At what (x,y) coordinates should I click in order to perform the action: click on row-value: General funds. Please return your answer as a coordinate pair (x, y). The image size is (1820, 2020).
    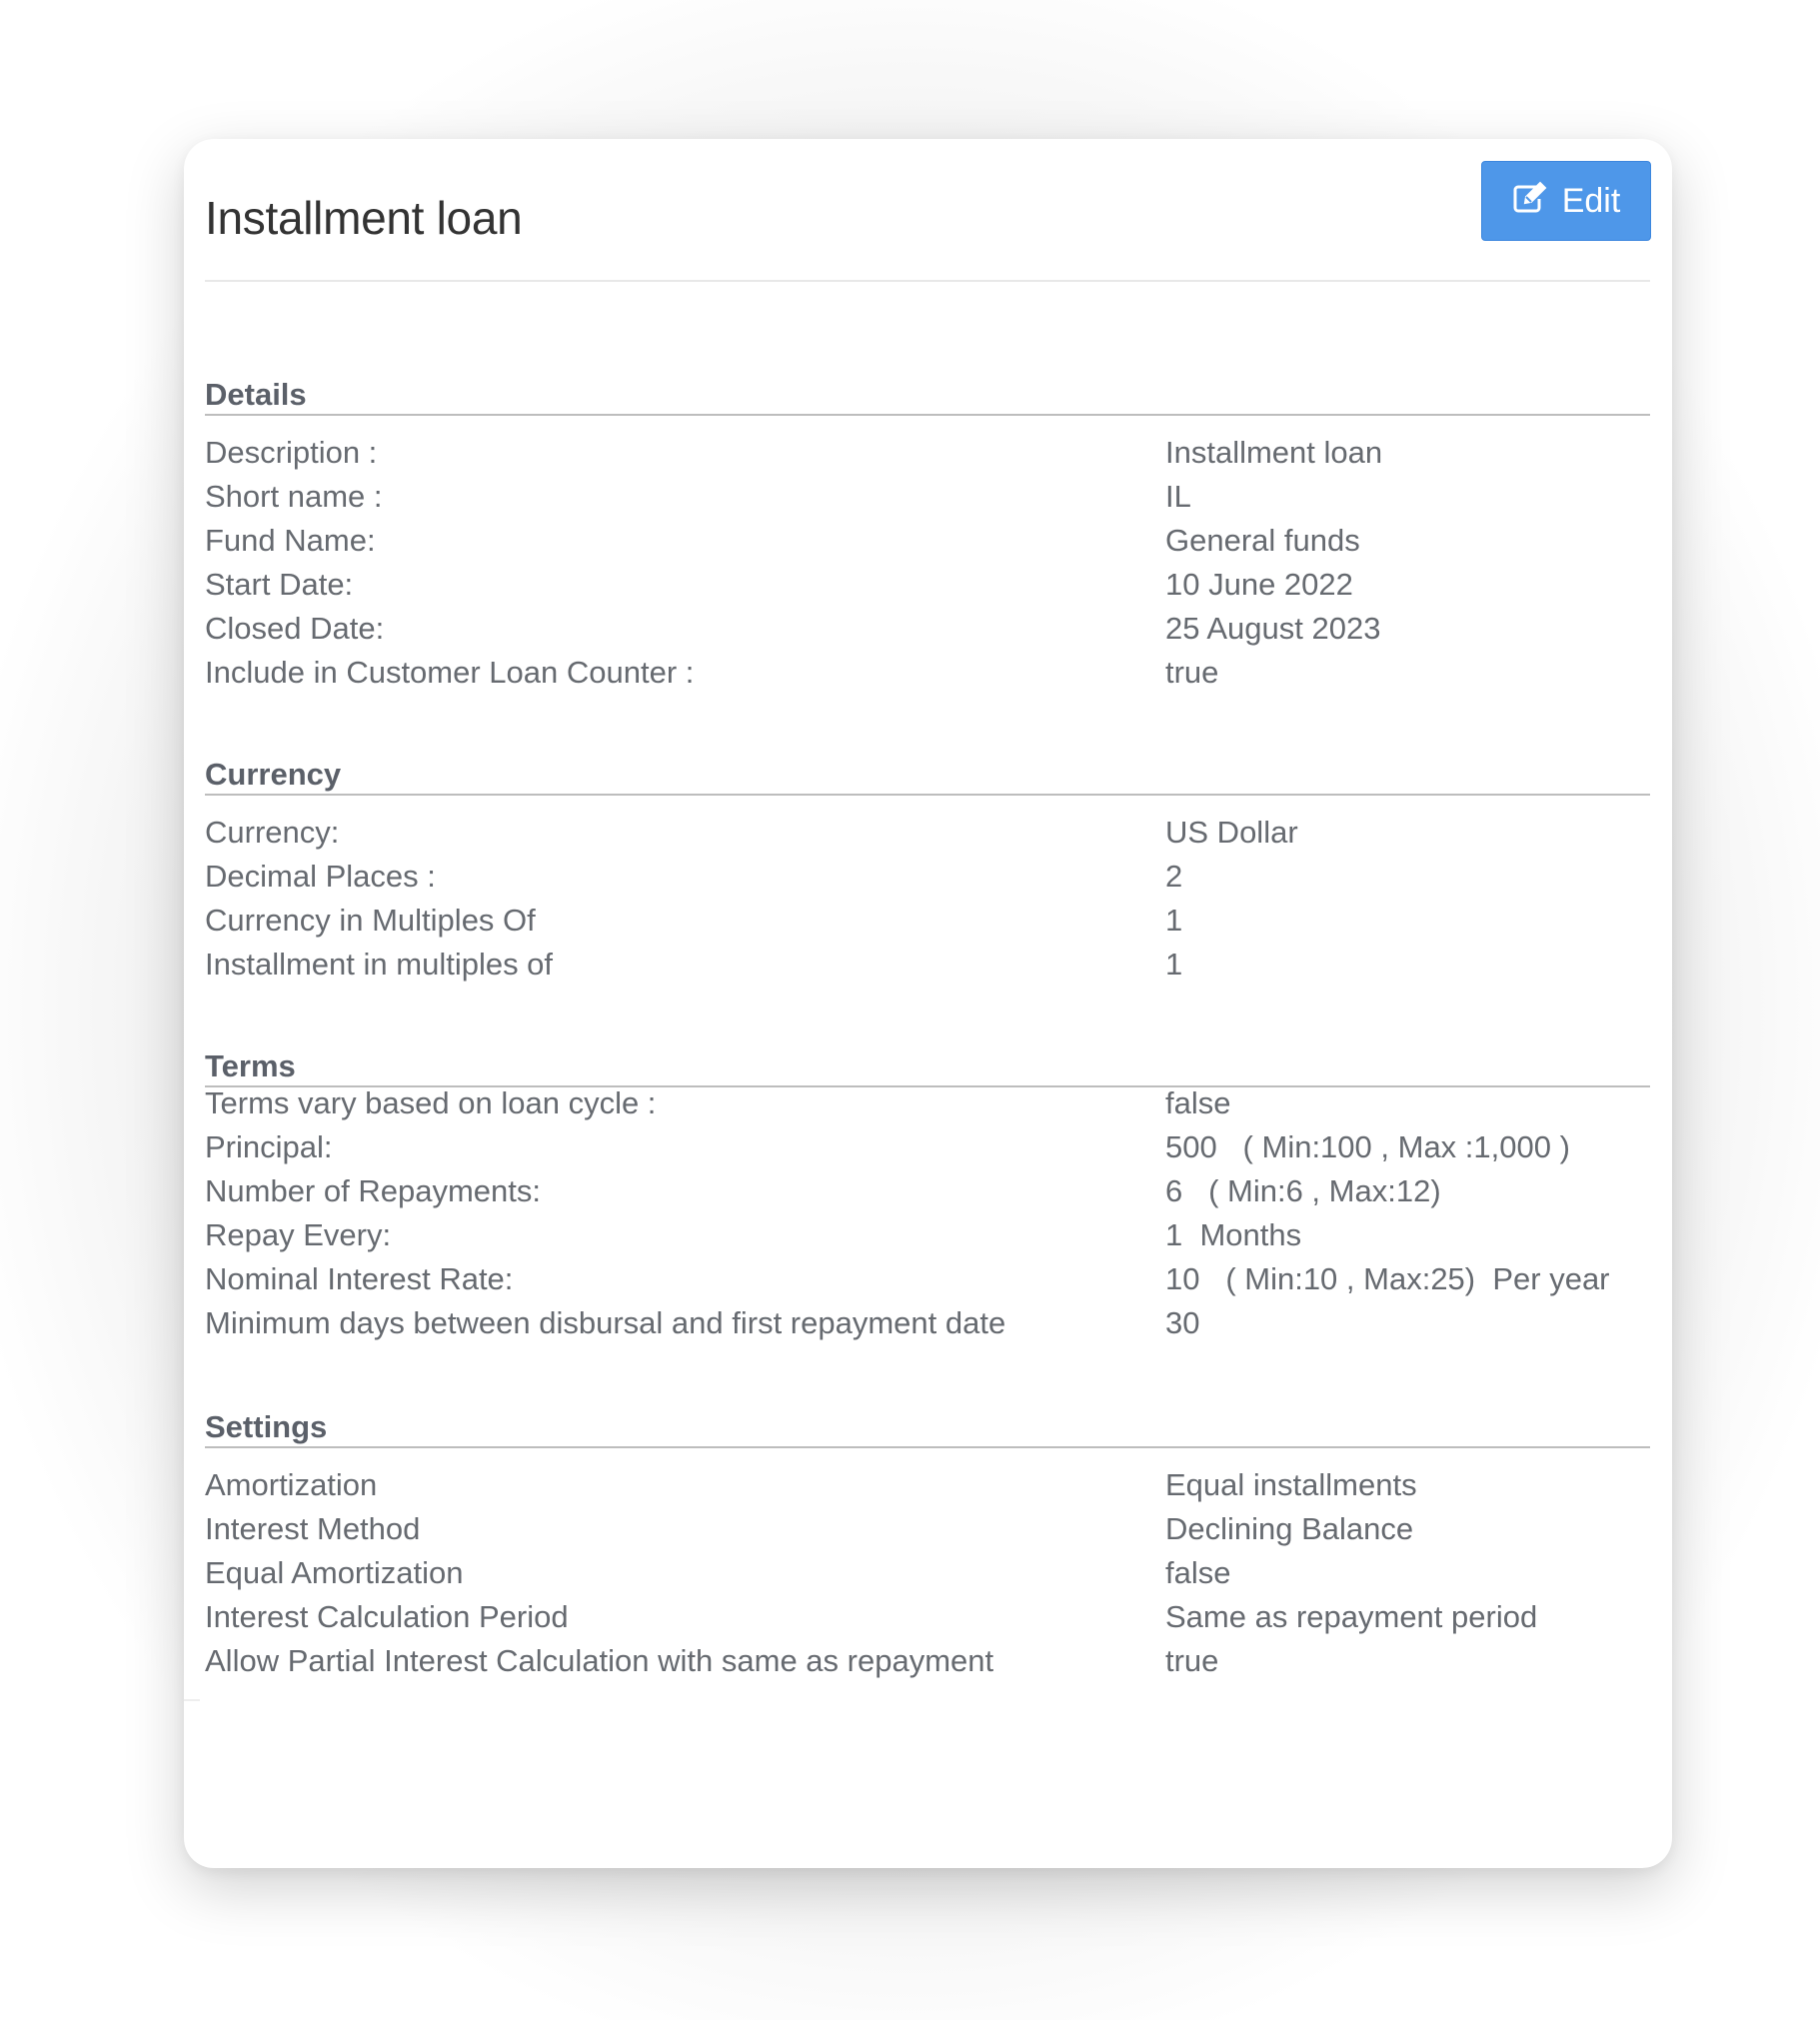
    Looking at the image, I should click on (1262, 540).